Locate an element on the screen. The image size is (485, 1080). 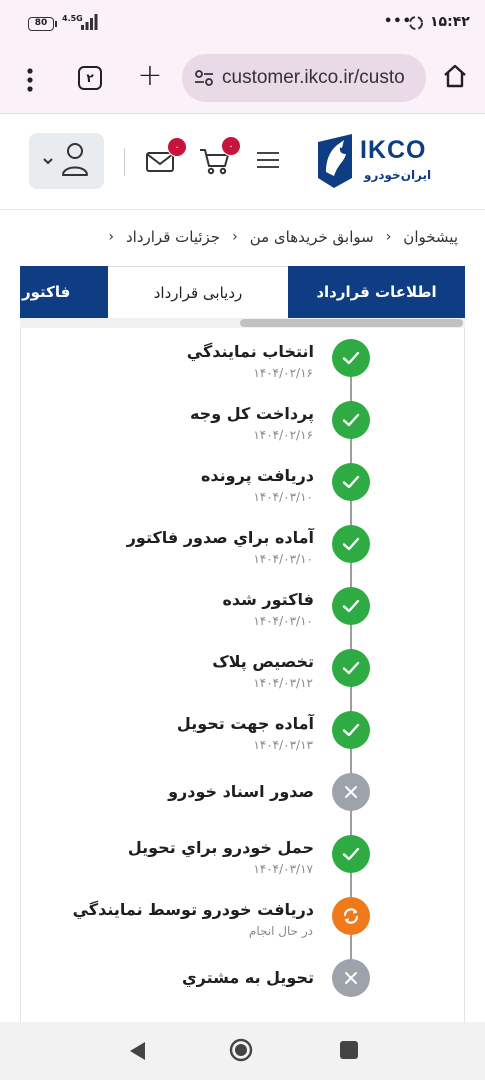
breadcrumb-item-contract-details: جزئیات قرارداد is located at coordinates (173, 237).